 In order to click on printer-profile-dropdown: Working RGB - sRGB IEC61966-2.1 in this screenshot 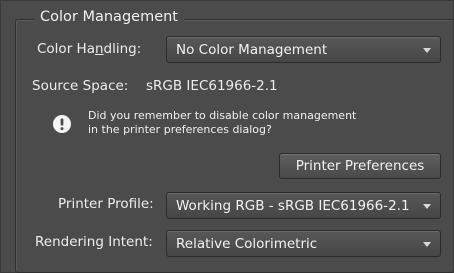, I will do `click(303, 205)`.